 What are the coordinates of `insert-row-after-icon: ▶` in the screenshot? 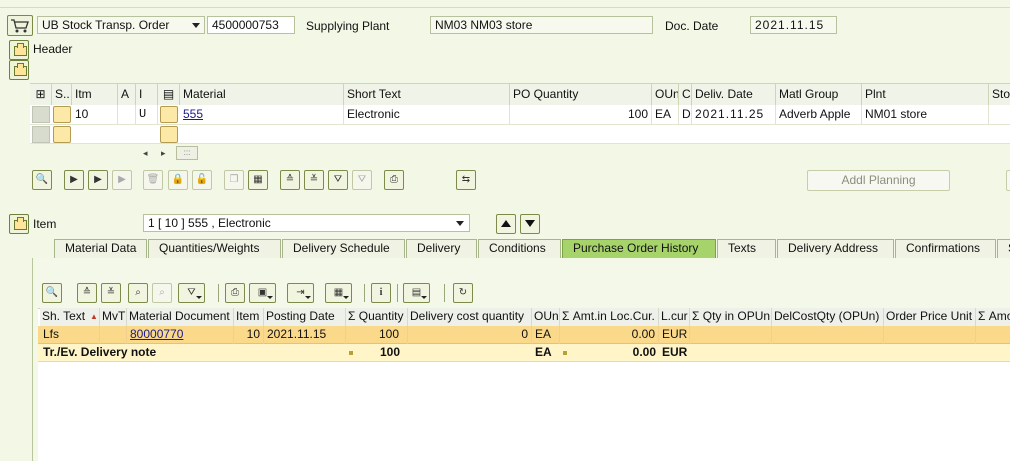 It's located at (98, 180).